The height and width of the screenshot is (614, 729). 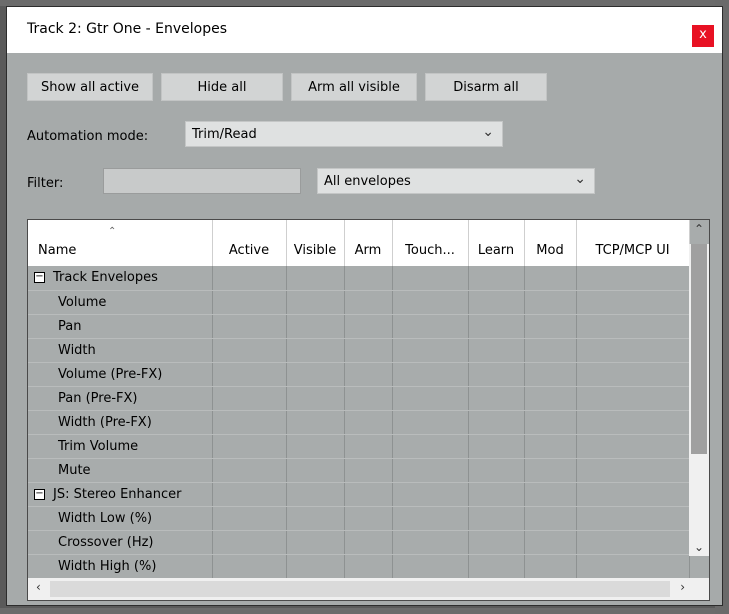 What do you see at coordinates (120, 494) in the screenshot?
I see `envelope-name-cell: − JS: Stereo Enhancer` at bounding box center [120, 494].